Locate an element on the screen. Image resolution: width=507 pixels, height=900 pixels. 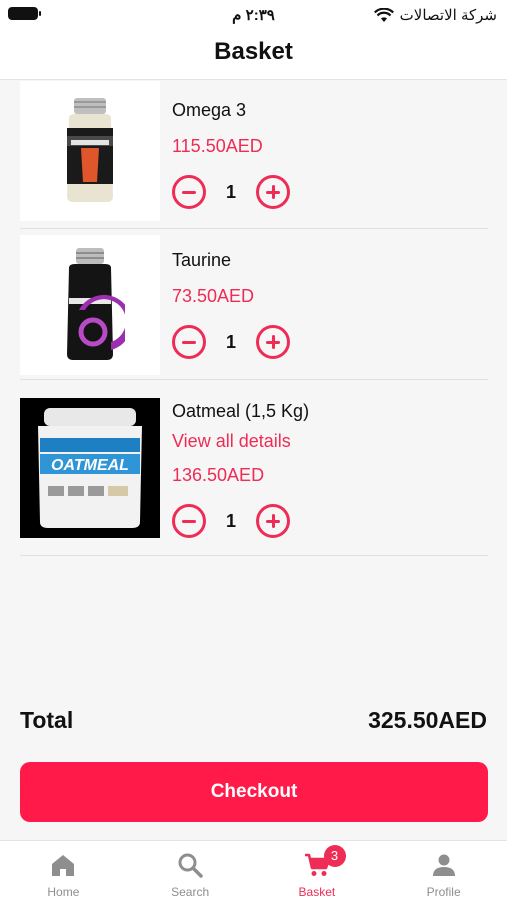
svg-text: OATMEAL is located at coordinates (90, 465).